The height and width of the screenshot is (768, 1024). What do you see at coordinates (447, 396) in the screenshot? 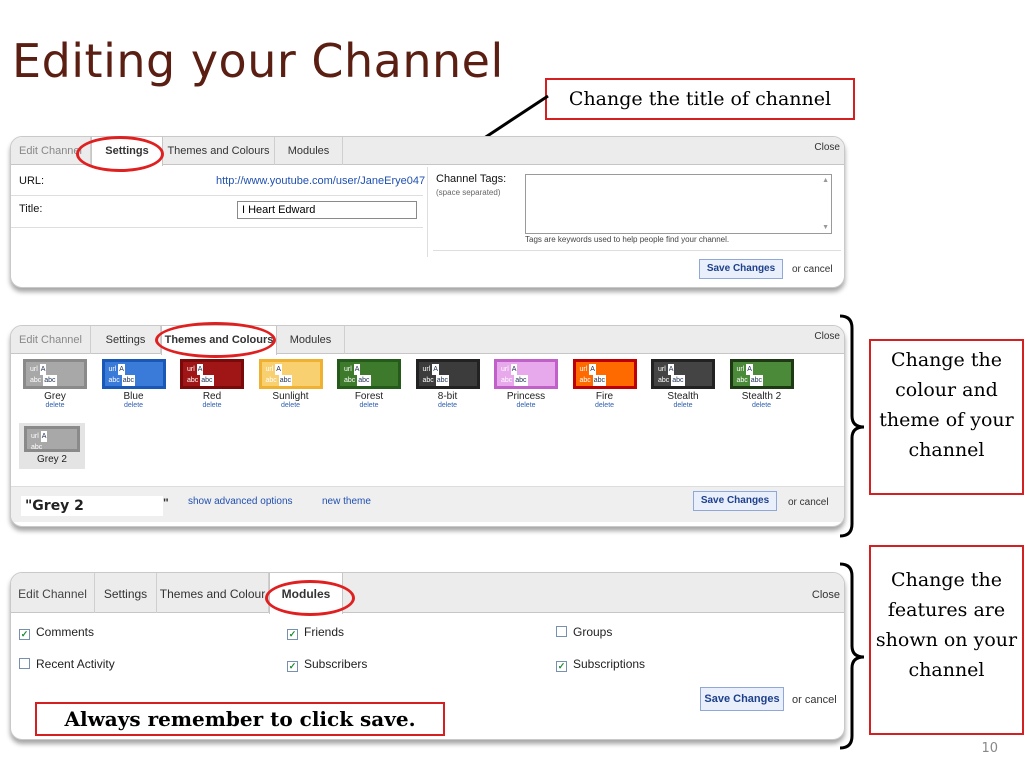
I see `theme-name: 8-bit` at bounding box center [447, 396].